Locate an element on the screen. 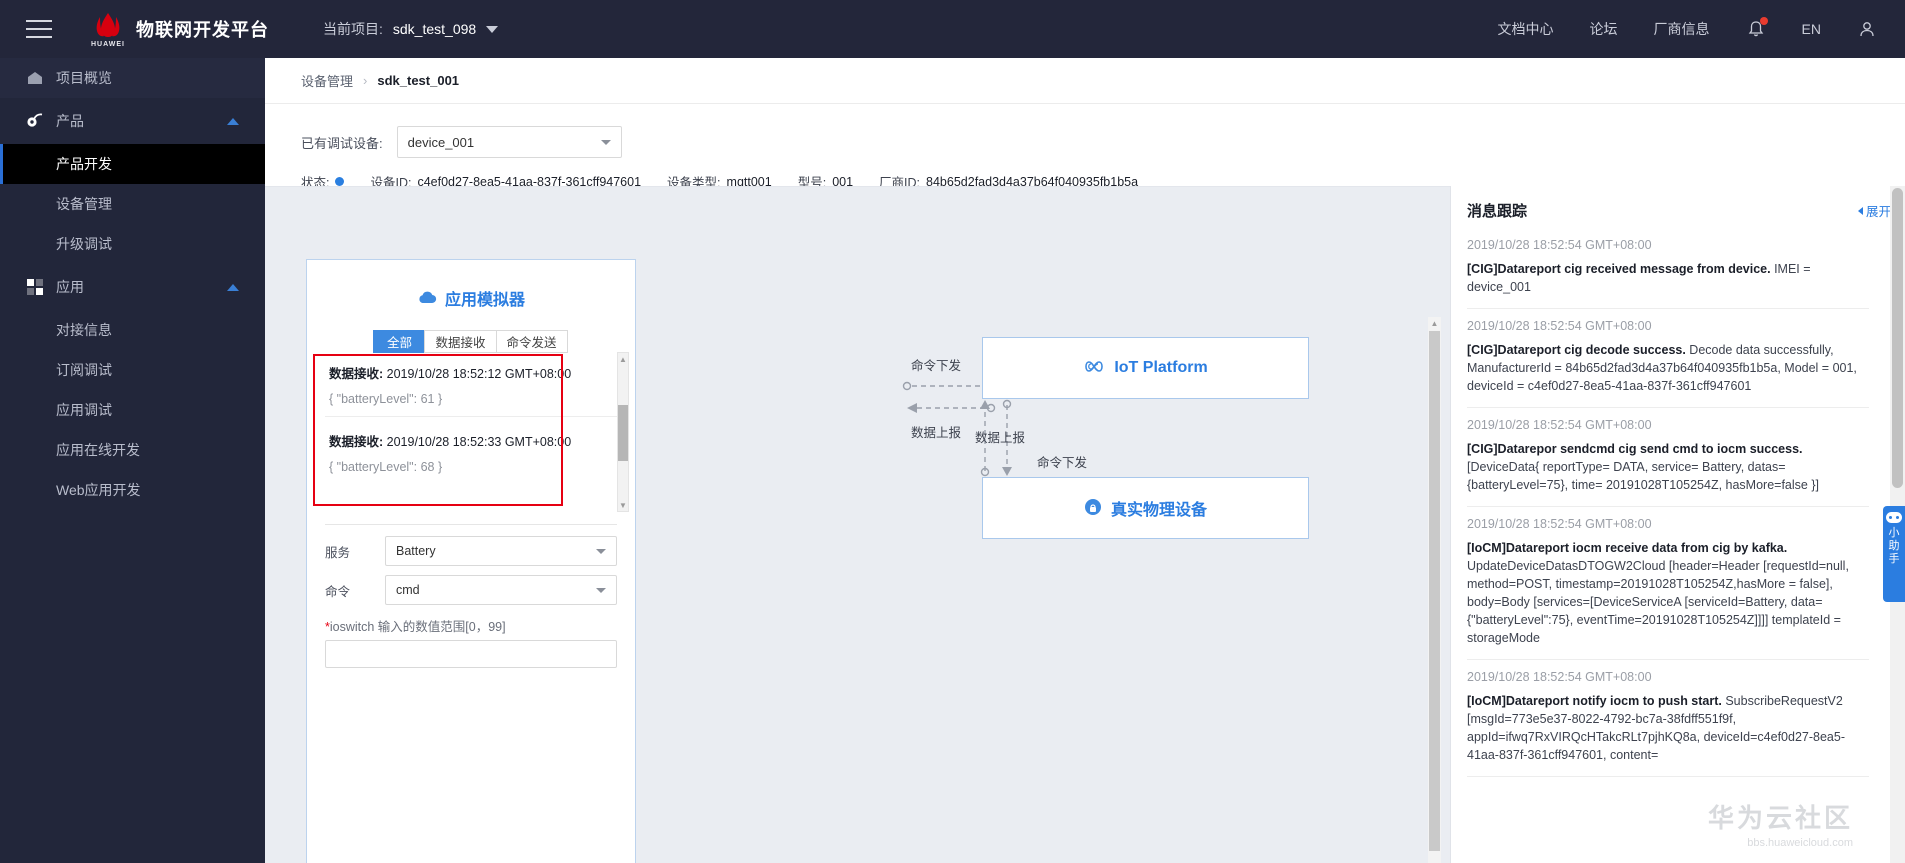  sidebar-item-upgrade-debug: 升级调试 is located at coordinates (132, 244).